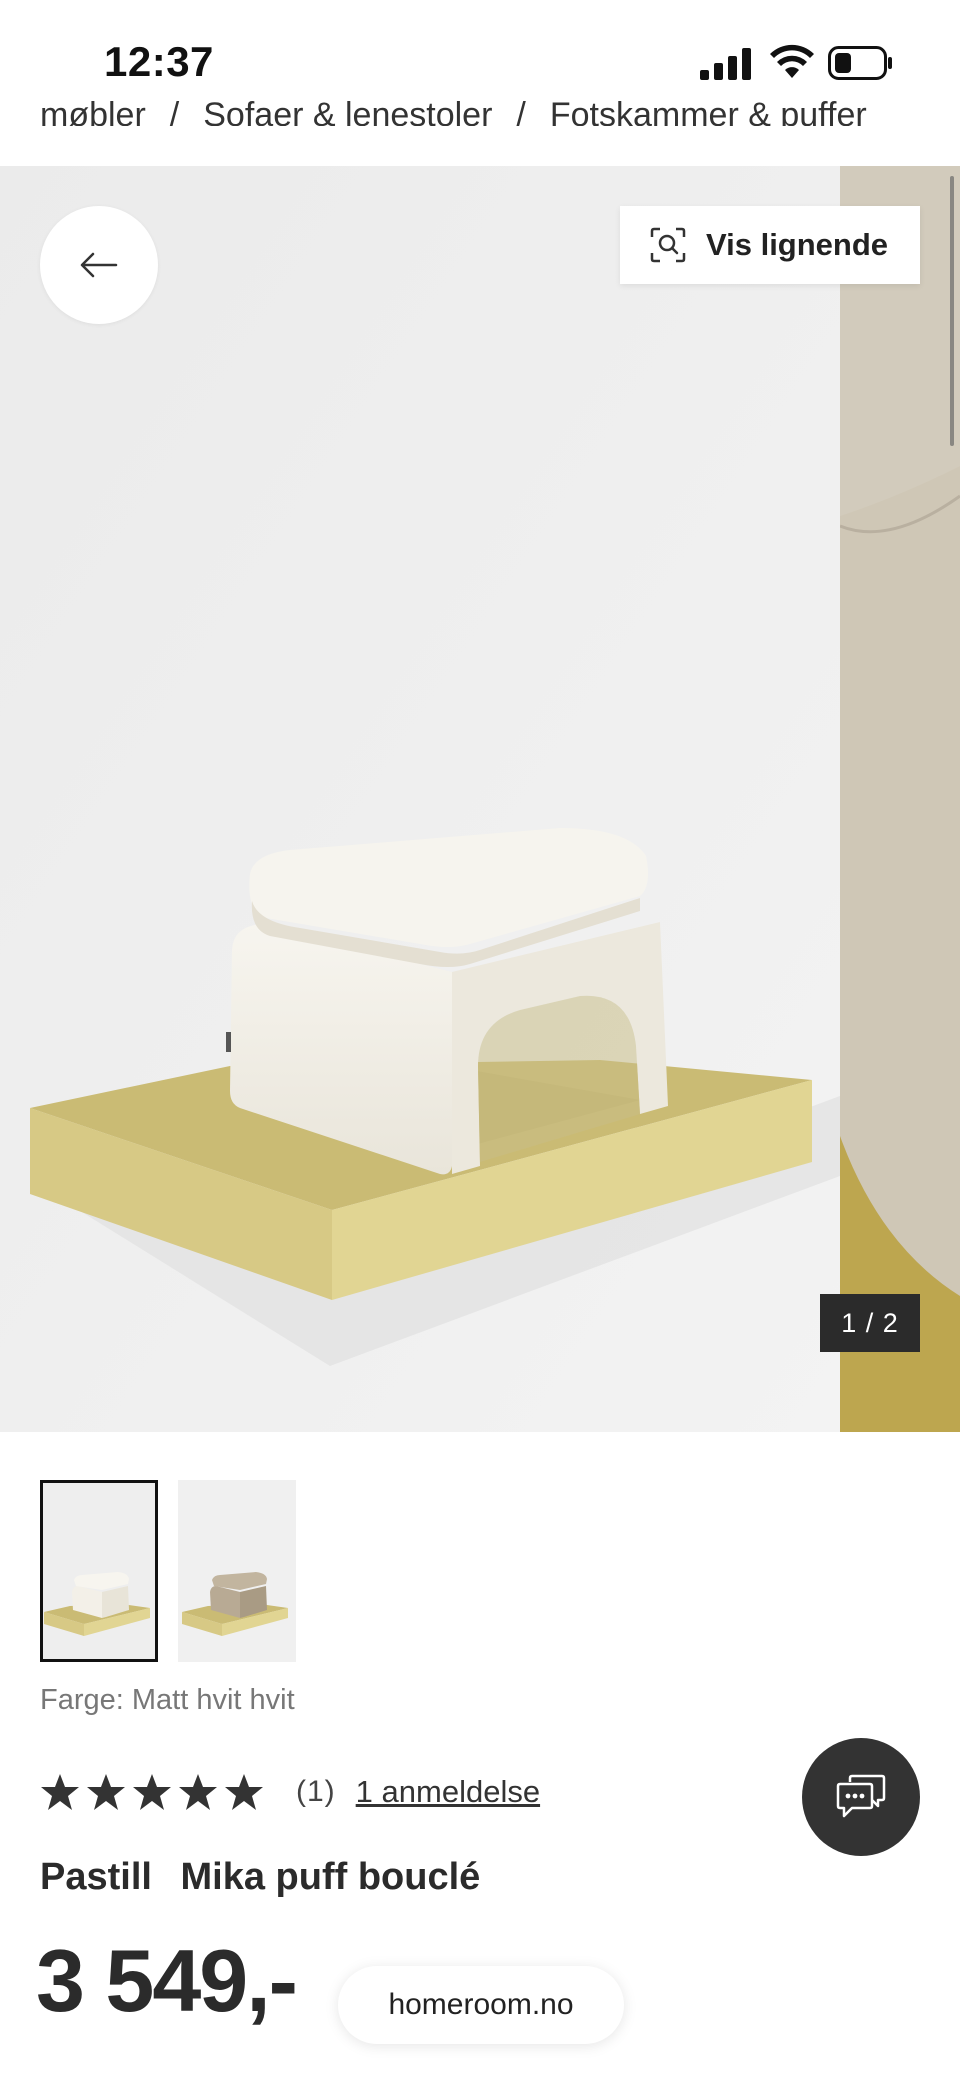 The image size is (960, 2078). What do you see at coordinates (797, 244) in the screenshot?
I see `show-similar-label: Vis lignende` at bounding box center [797, 244].